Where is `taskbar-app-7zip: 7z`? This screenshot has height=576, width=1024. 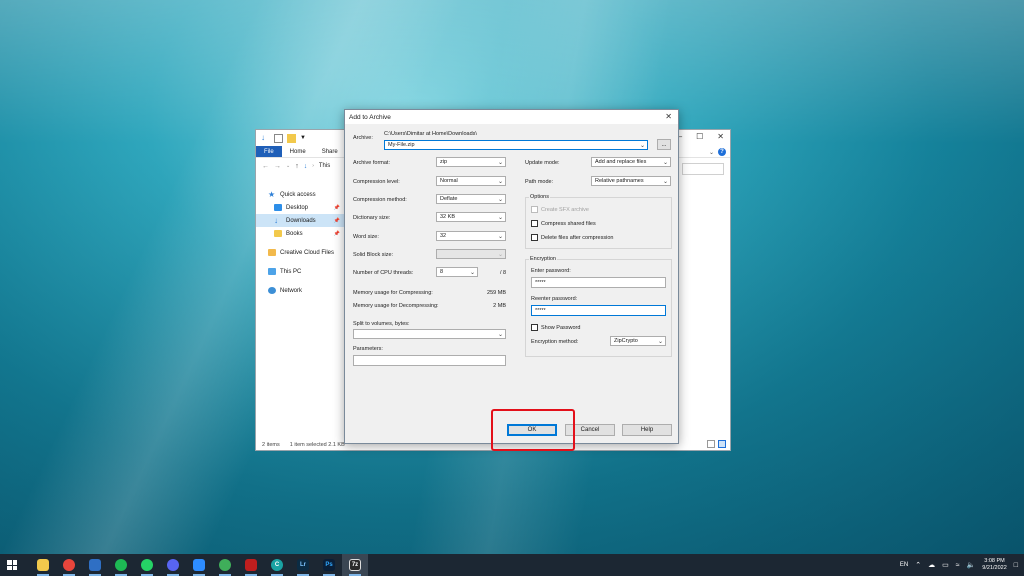
taskbar-app-7zip: 7z is located at coordinates (355, 565).